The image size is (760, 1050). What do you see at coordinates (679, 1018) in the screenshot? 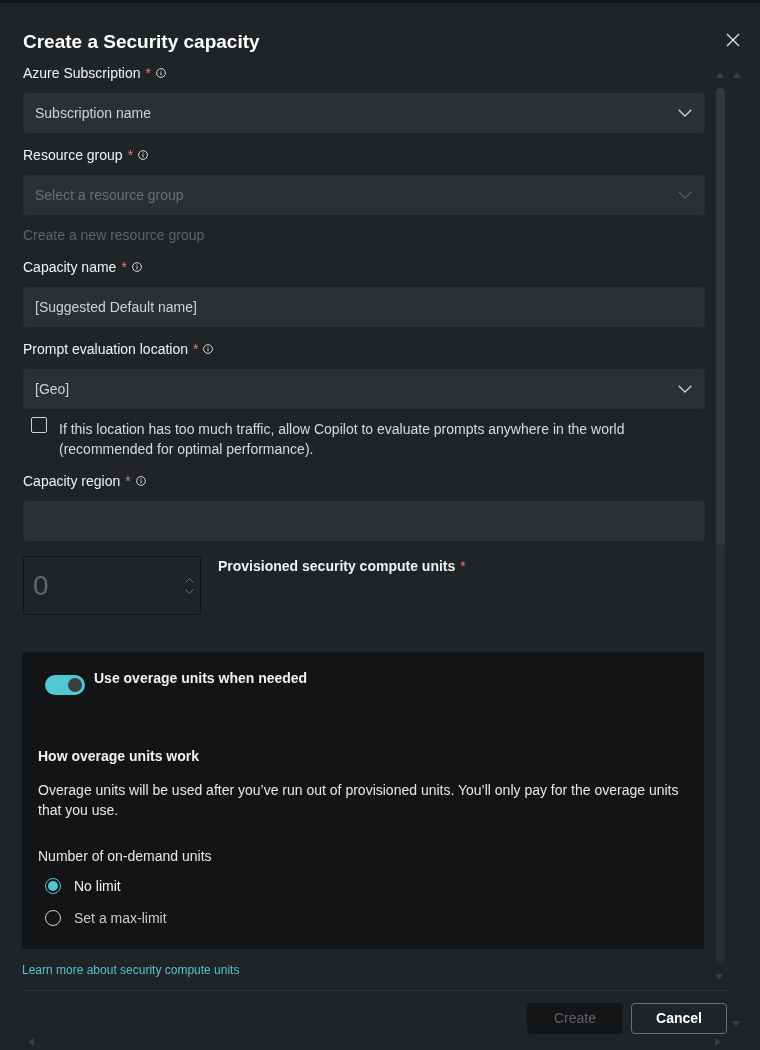
I see `cancel-button: Cancel` at bounding box center [679, 1018].